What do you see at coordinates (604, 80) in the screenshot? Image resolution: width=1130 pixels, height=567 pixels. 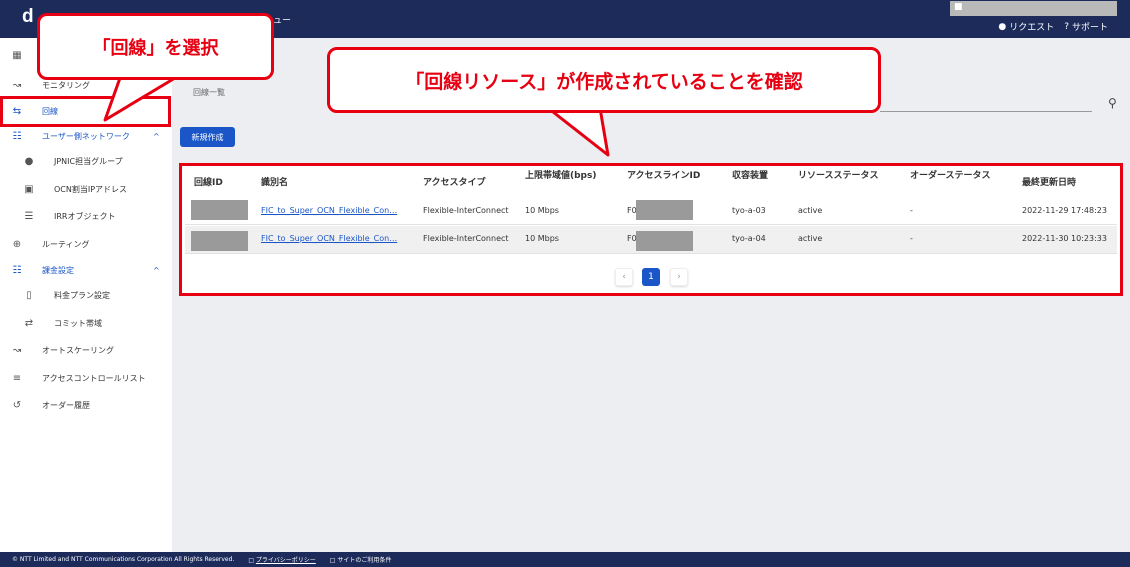 I see `callout-confirm-resource: 「回線リソース」が作成されていることを確認` at bounding box center [604, 80].